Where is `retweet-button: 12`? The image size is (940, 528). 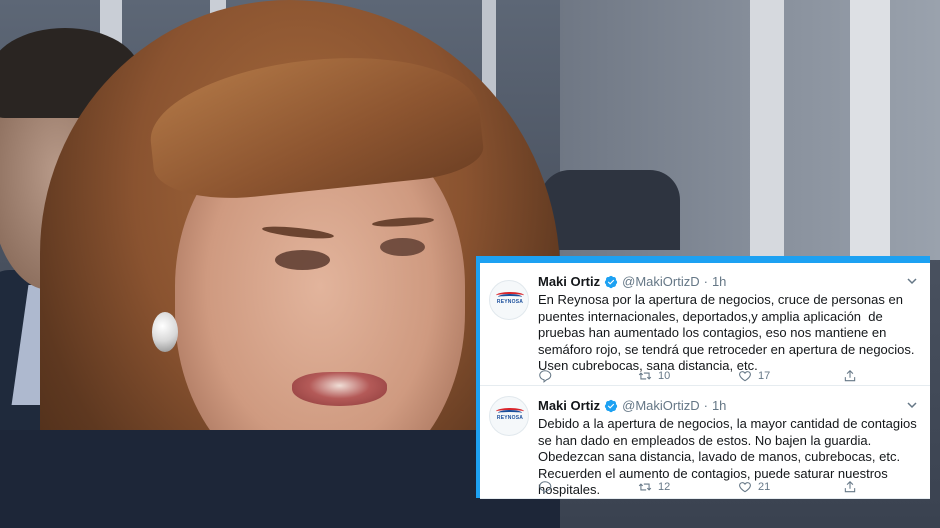 retweet-button: 12 is located at coordinates (654, 487).